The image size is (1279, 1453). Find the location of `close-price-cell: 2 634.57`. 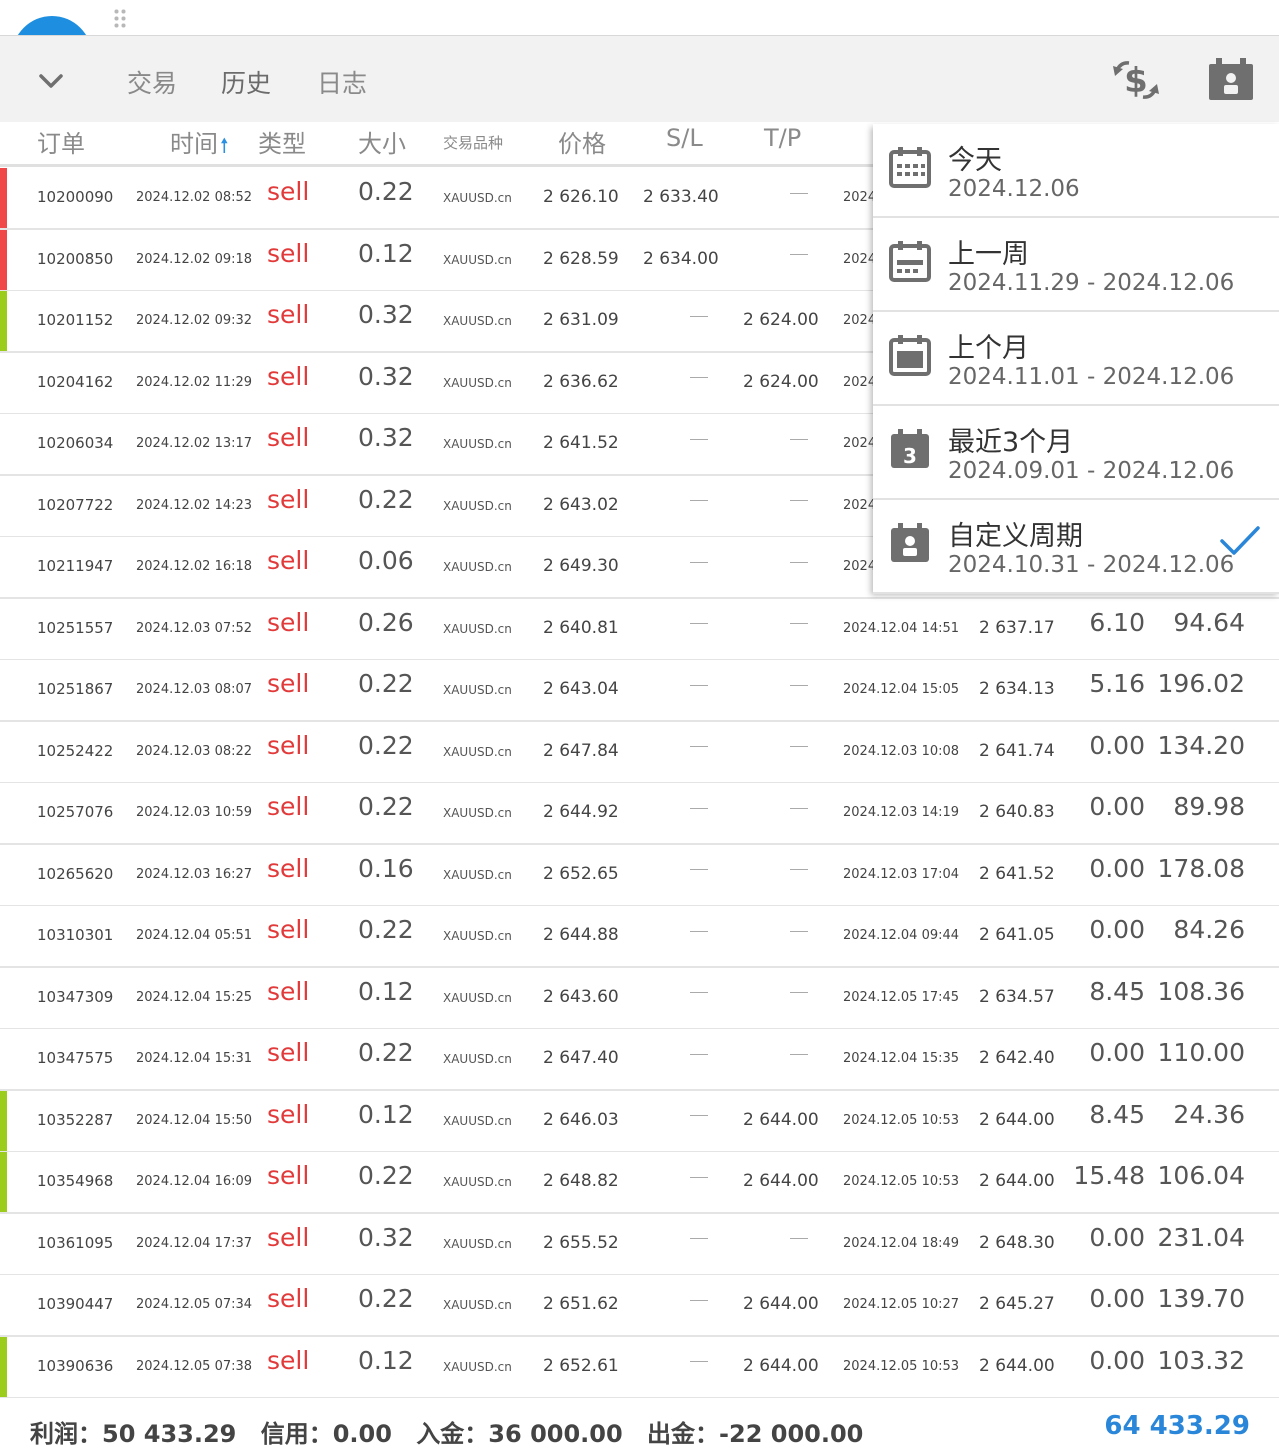

close-price-cell: 2 634.57 is located at coordinates (1017, 996).